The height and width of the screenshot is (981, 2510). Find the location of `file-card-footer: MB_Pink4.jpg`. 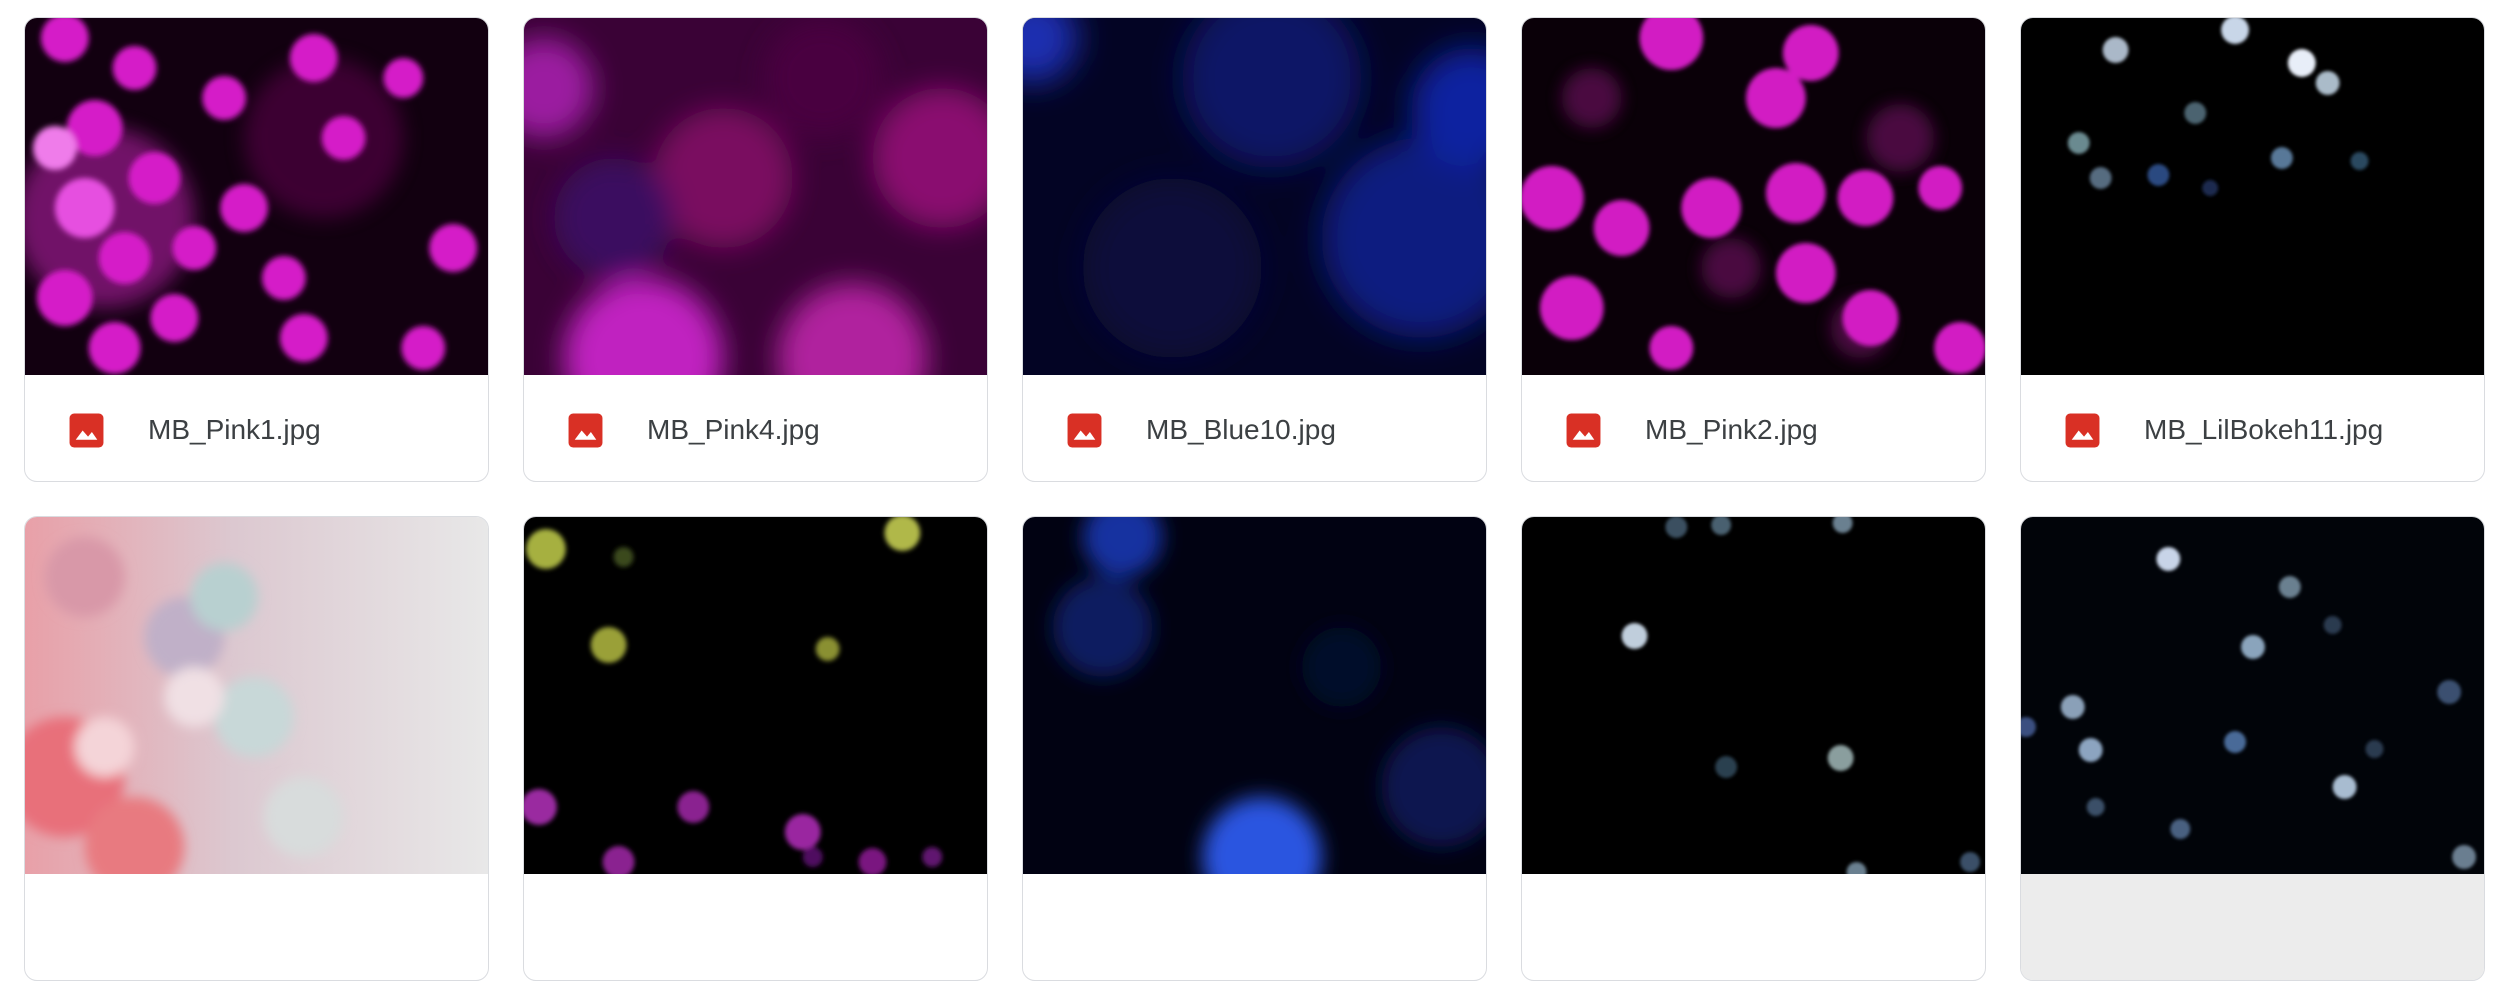

file-card-footer: MB_Pink4.jpg is located at coordinates (755, 428).